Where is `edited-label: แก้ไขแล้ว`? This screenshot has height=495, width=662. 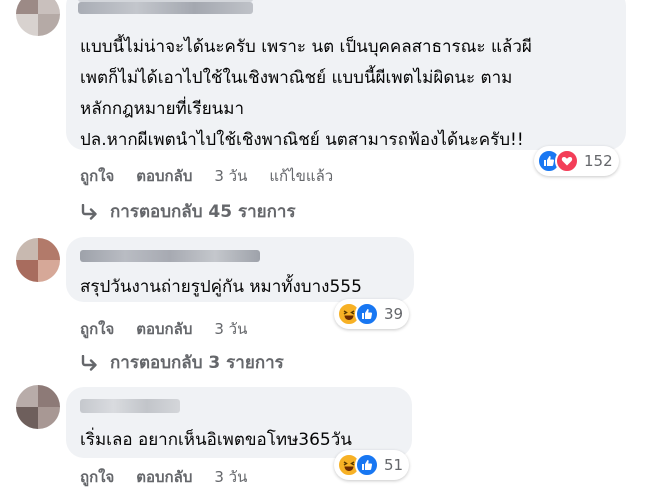 edited-label: แก้ไขแล้ว is located at coordinates (301, 176).